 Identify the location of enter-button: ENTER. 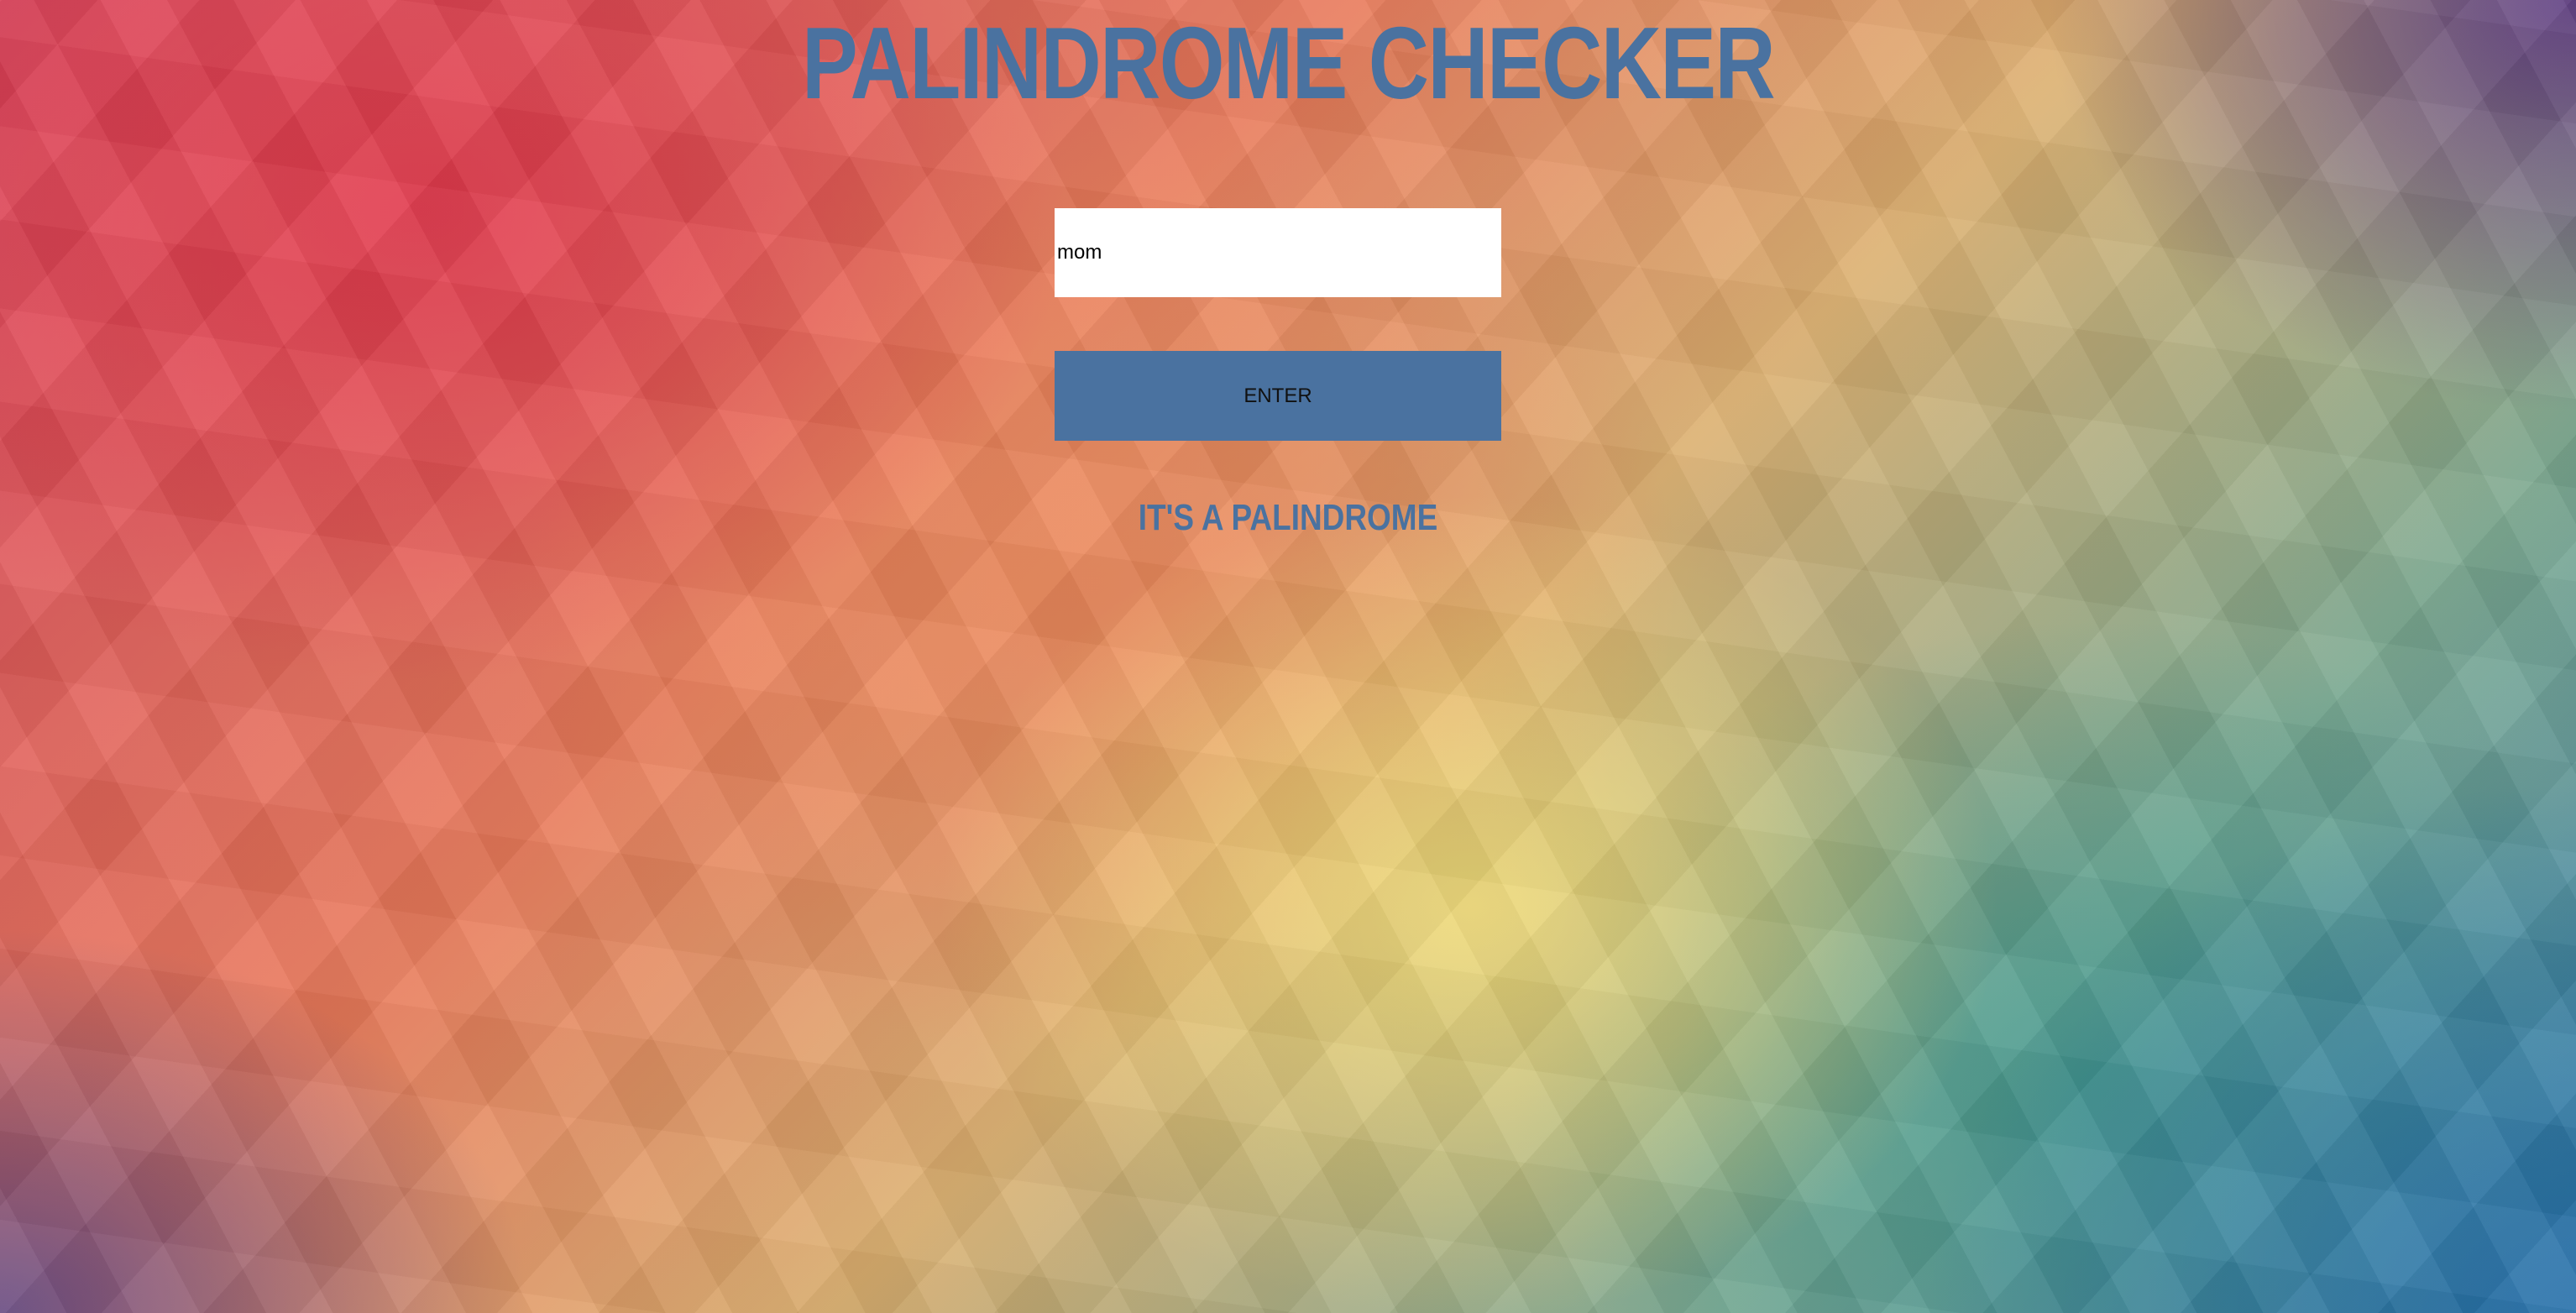
(1278, 396).